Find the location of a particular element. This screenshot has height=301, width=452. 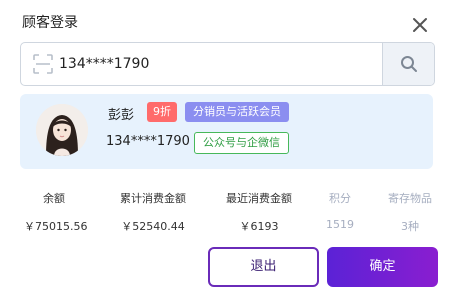

stat-value: ￥75015.56 is located at coordinates (56, 226).